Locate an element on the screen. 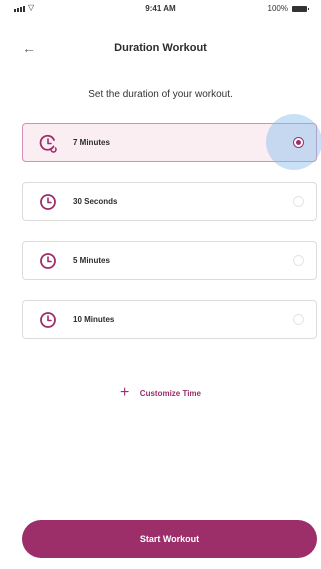  radio-selected-dot is located at coordinates (298, 142).